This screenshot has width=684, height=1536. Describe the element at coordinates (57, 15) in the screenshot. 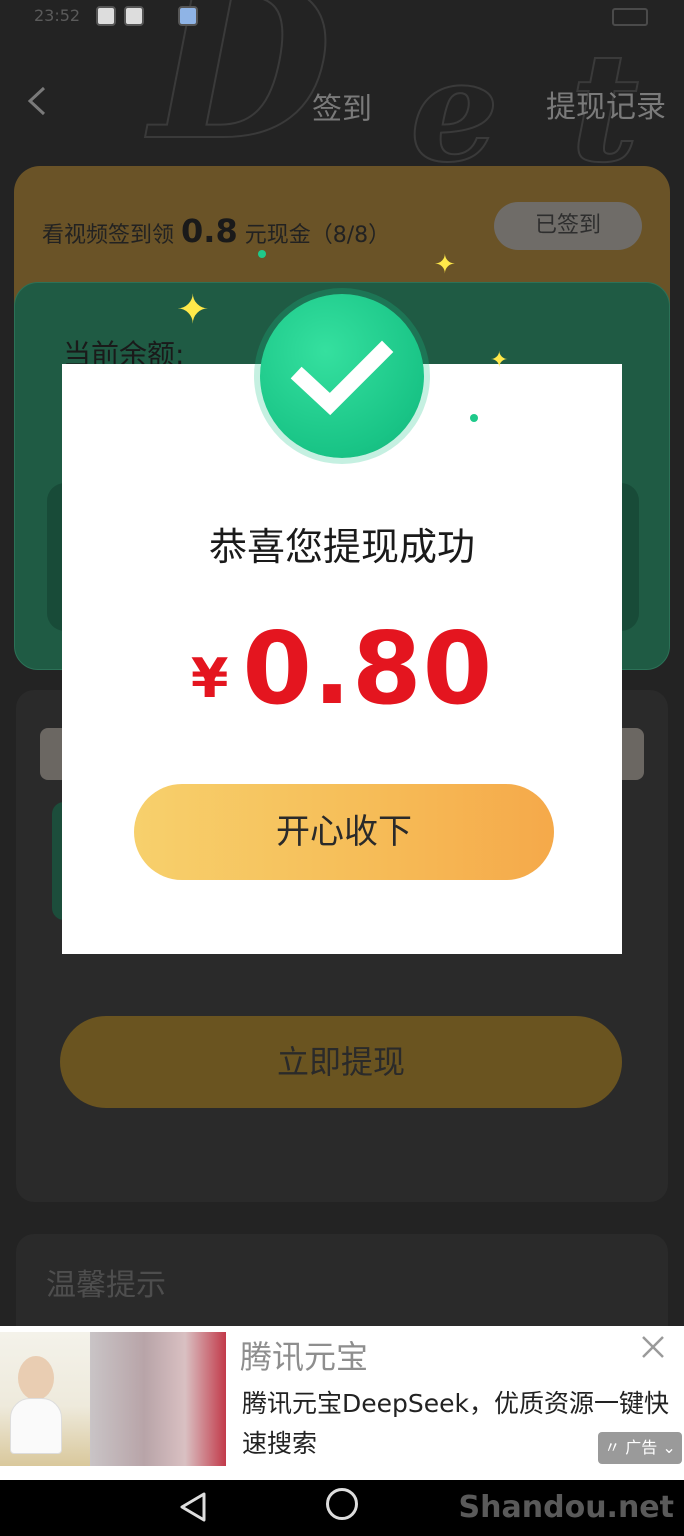

I see `status-time: 23:52` at that location.